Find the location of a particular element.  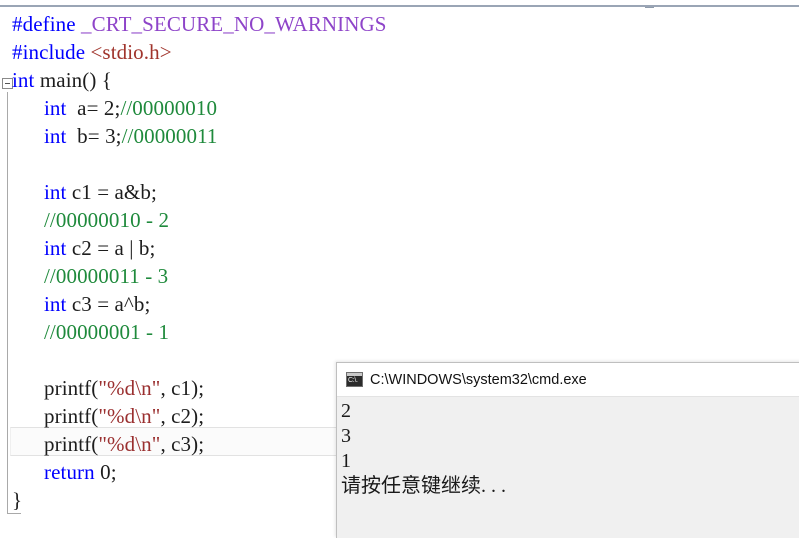

cmd-exe-icon-glyph: C:\. is located at coordinates (353, 380).